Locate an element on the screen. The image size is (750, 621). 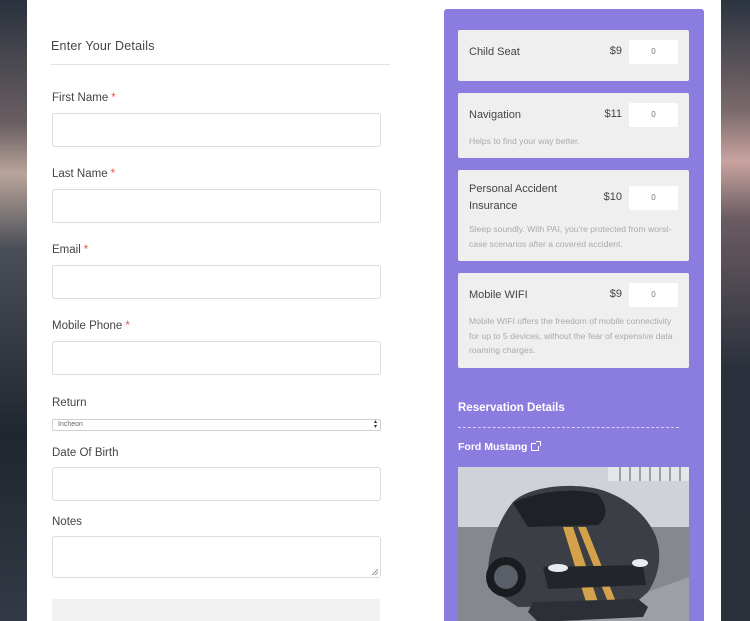
form-title: Enter Your Details is located at coordinates (103, 46).